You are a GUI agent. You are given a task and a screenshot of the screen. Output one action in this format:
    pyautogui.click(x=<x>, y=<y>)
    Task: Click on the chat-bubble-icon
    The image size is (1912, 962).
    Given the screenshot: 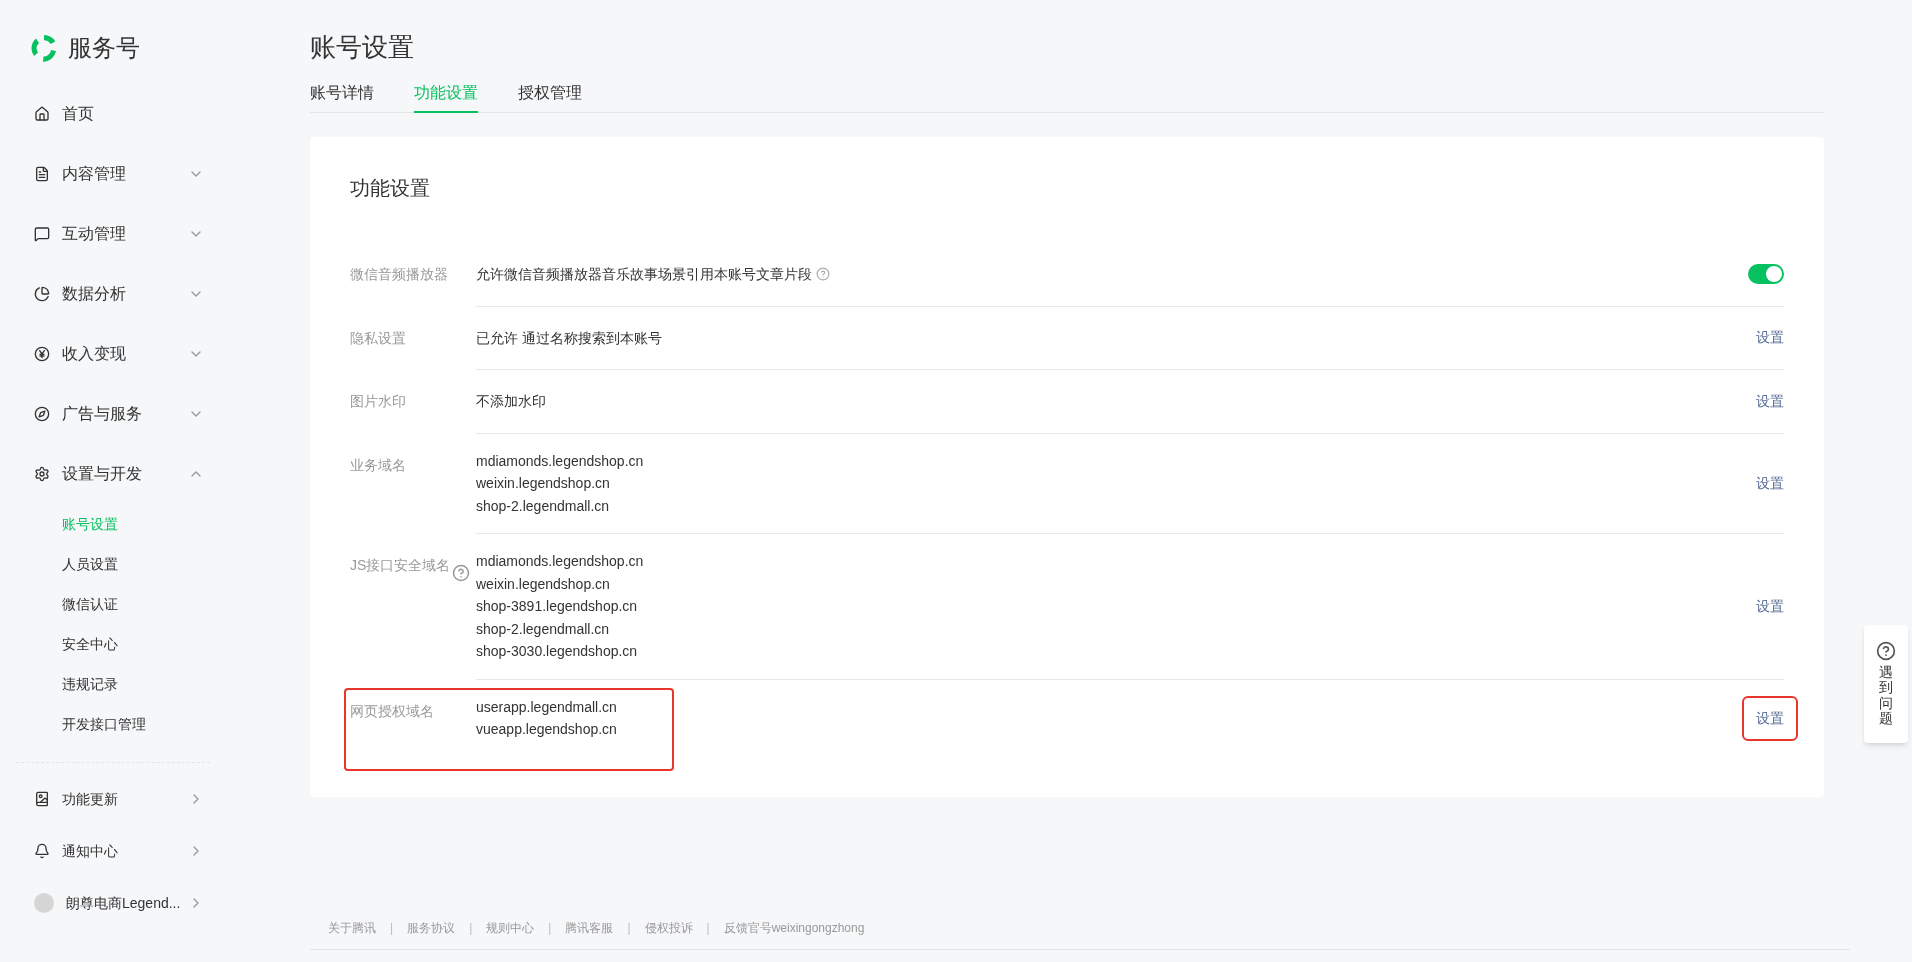 What is the action you would take?
    pyautogui.click(x=42, y=234)
    